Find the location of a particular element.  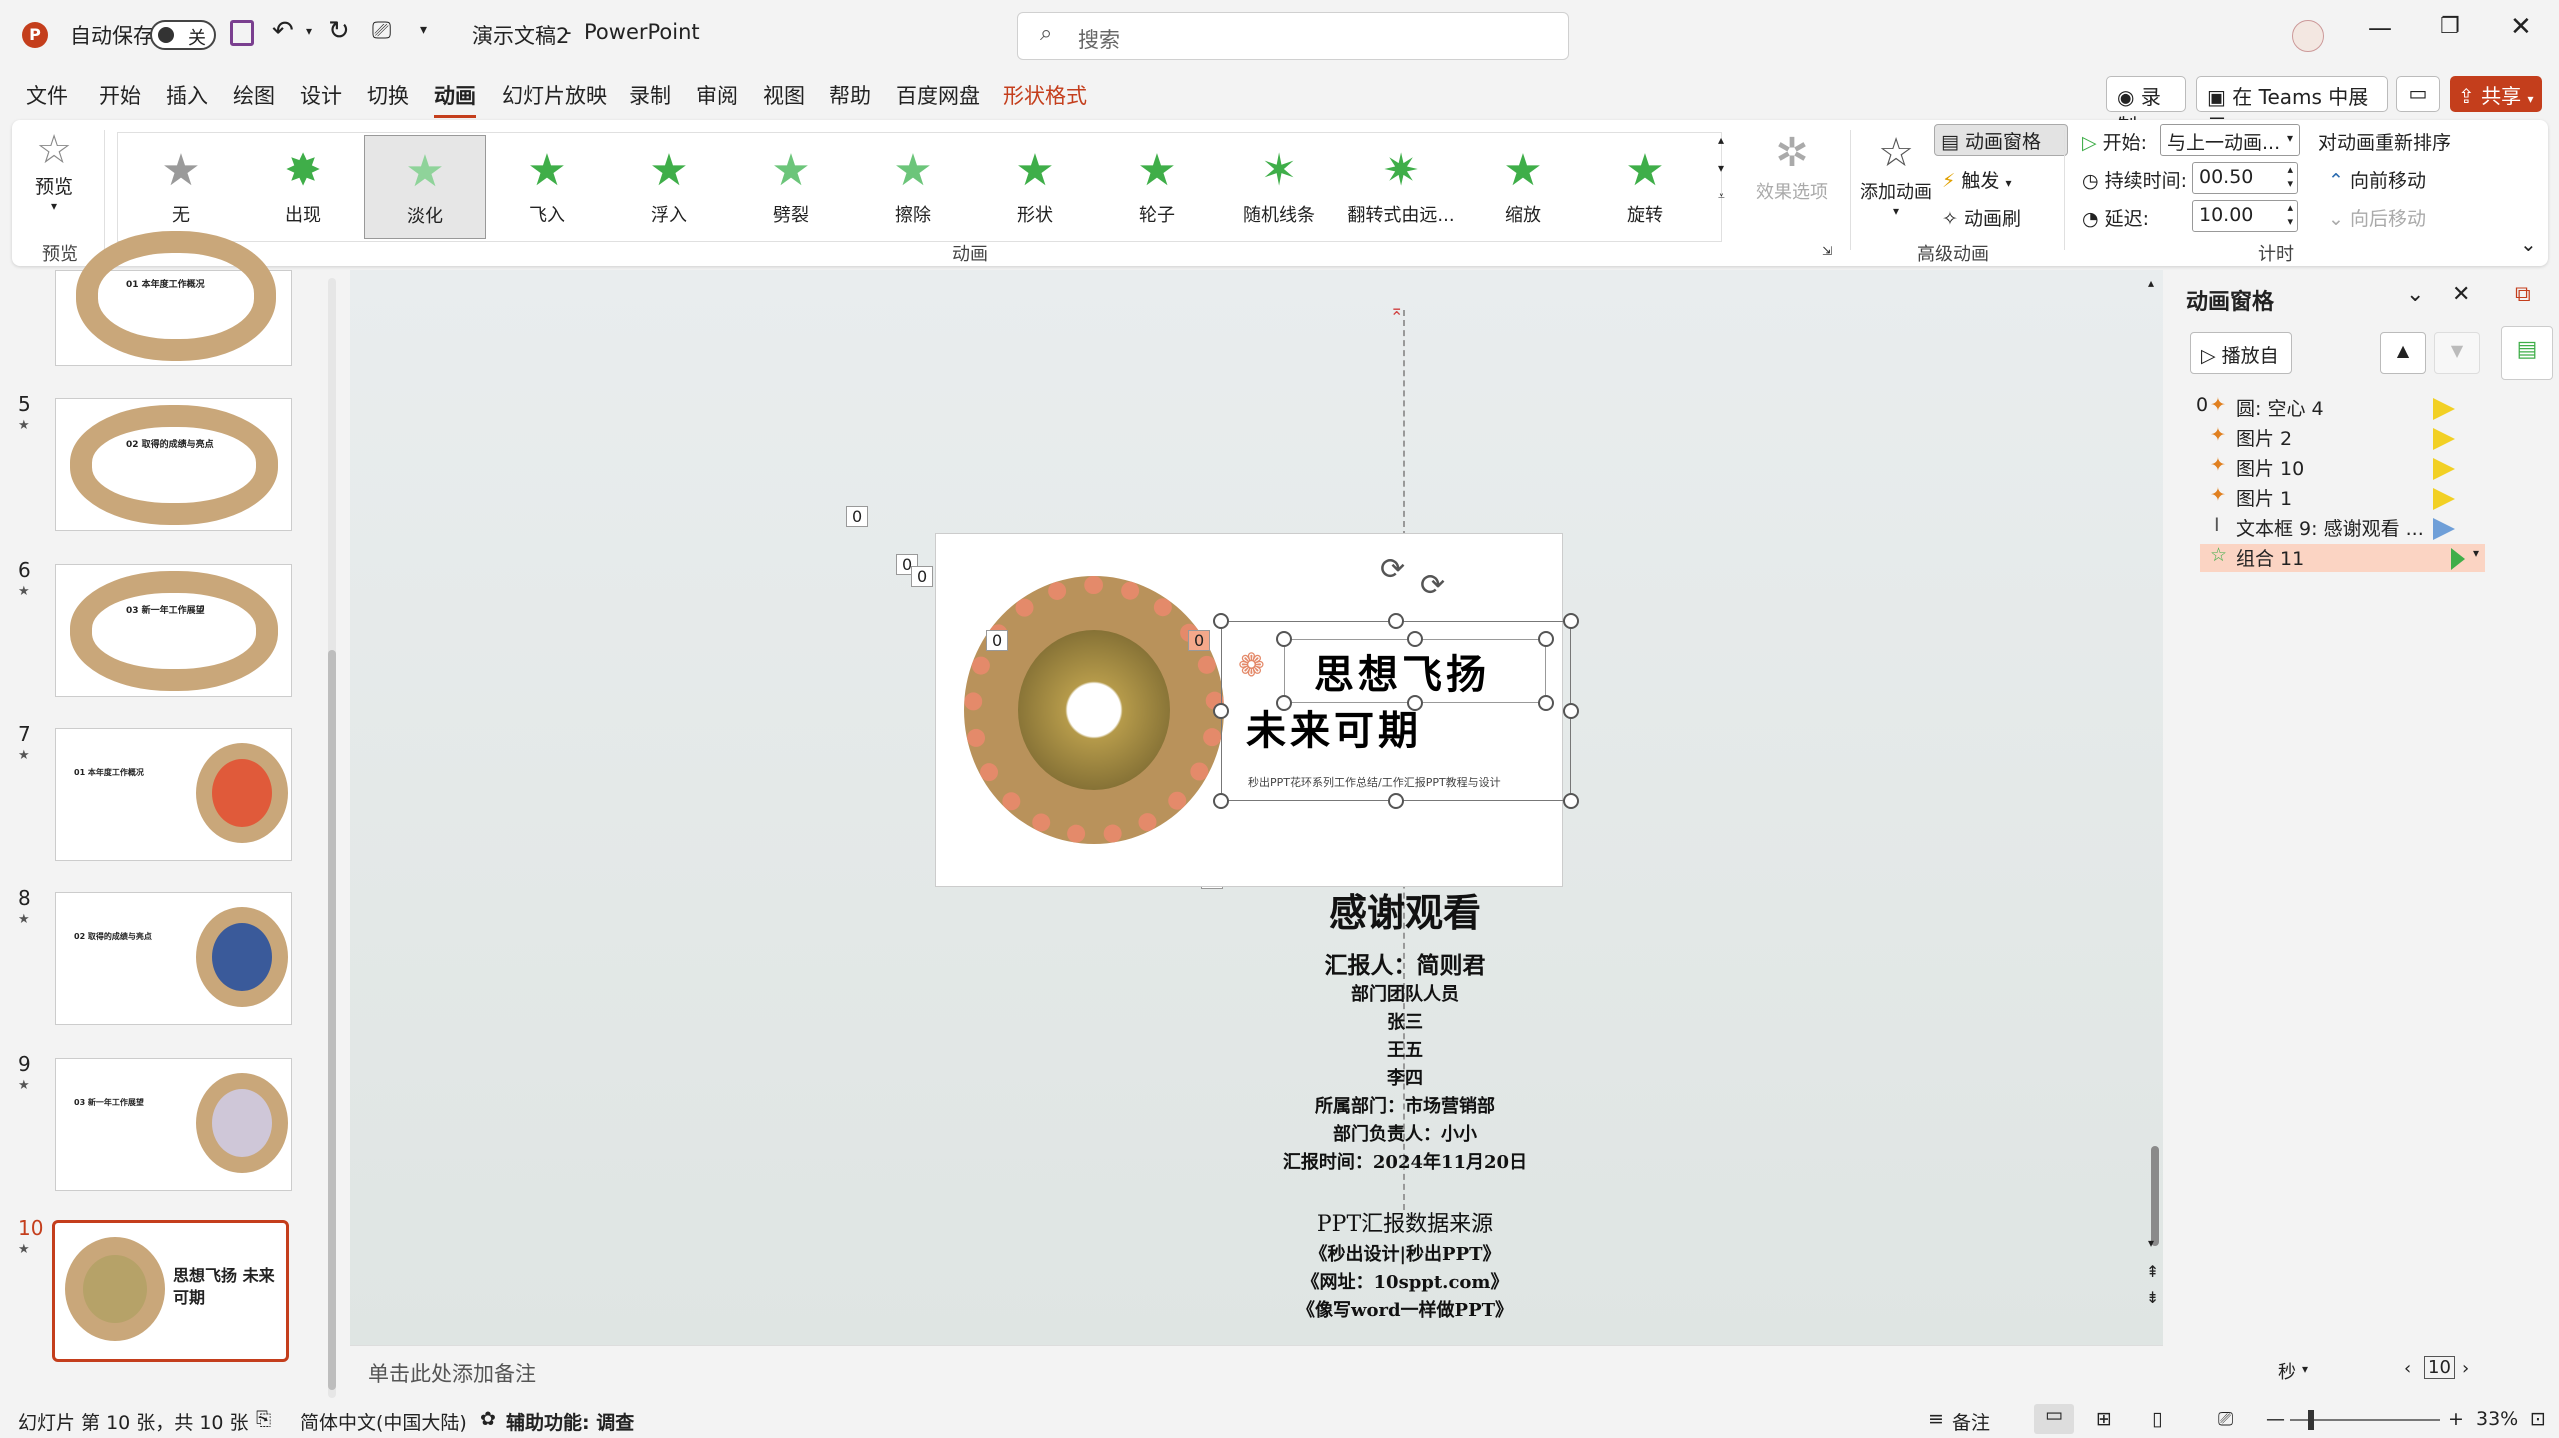

slide-thumbnail: 03 新一年工作展望 is located at coordinates (173, 1124).